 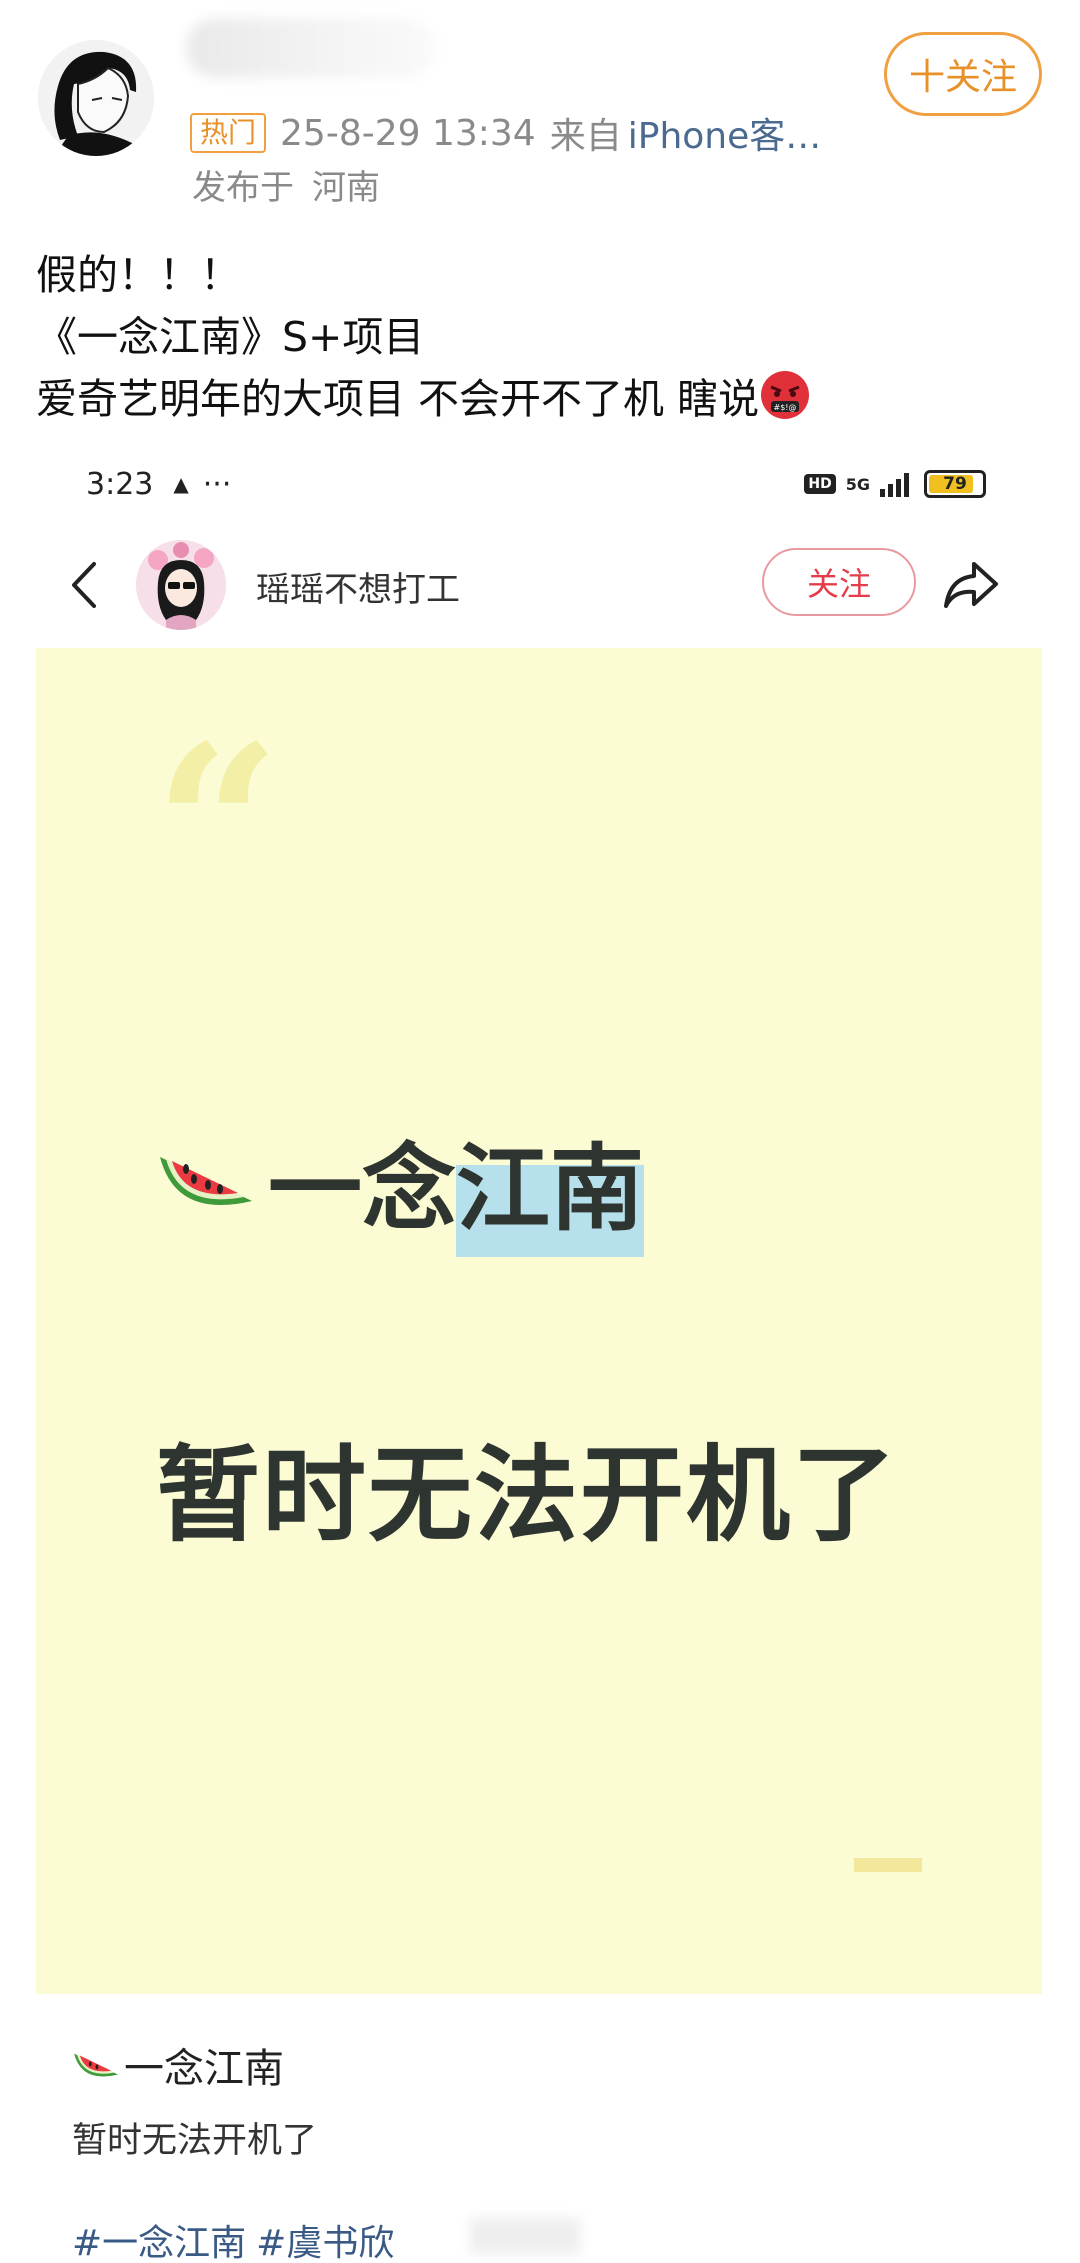 What do you see at coordinates (217, 484) in the screenshot?
I see `status-more-icon: ···` at bounding box center [217, 484].